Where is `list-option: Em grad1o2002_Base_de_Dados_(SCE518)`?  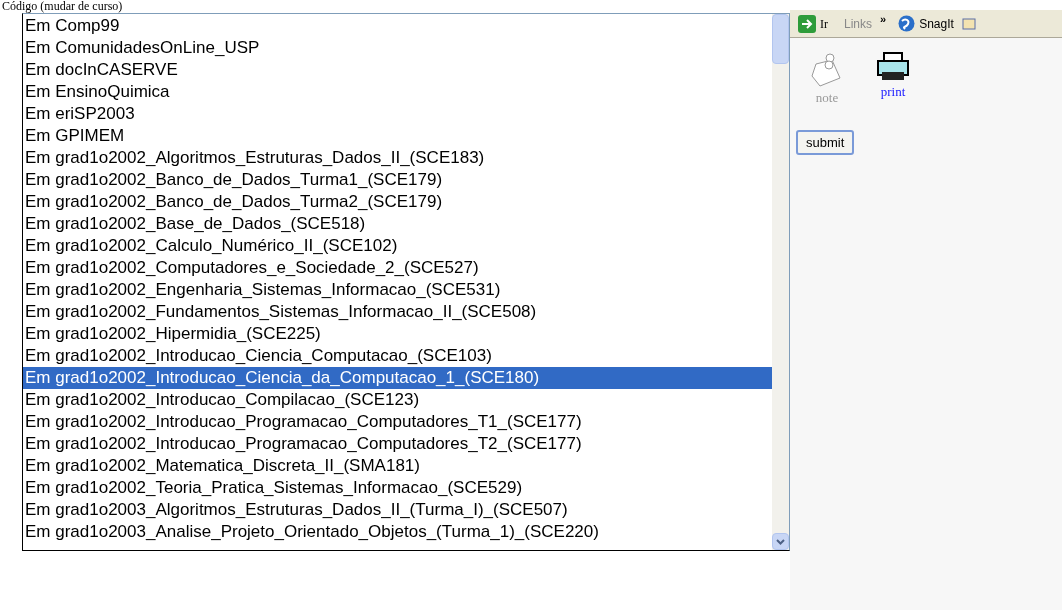
list-option: Em grad1o2002_Base_de_Dados_(SCE518) is located at coordinates (397, 224).